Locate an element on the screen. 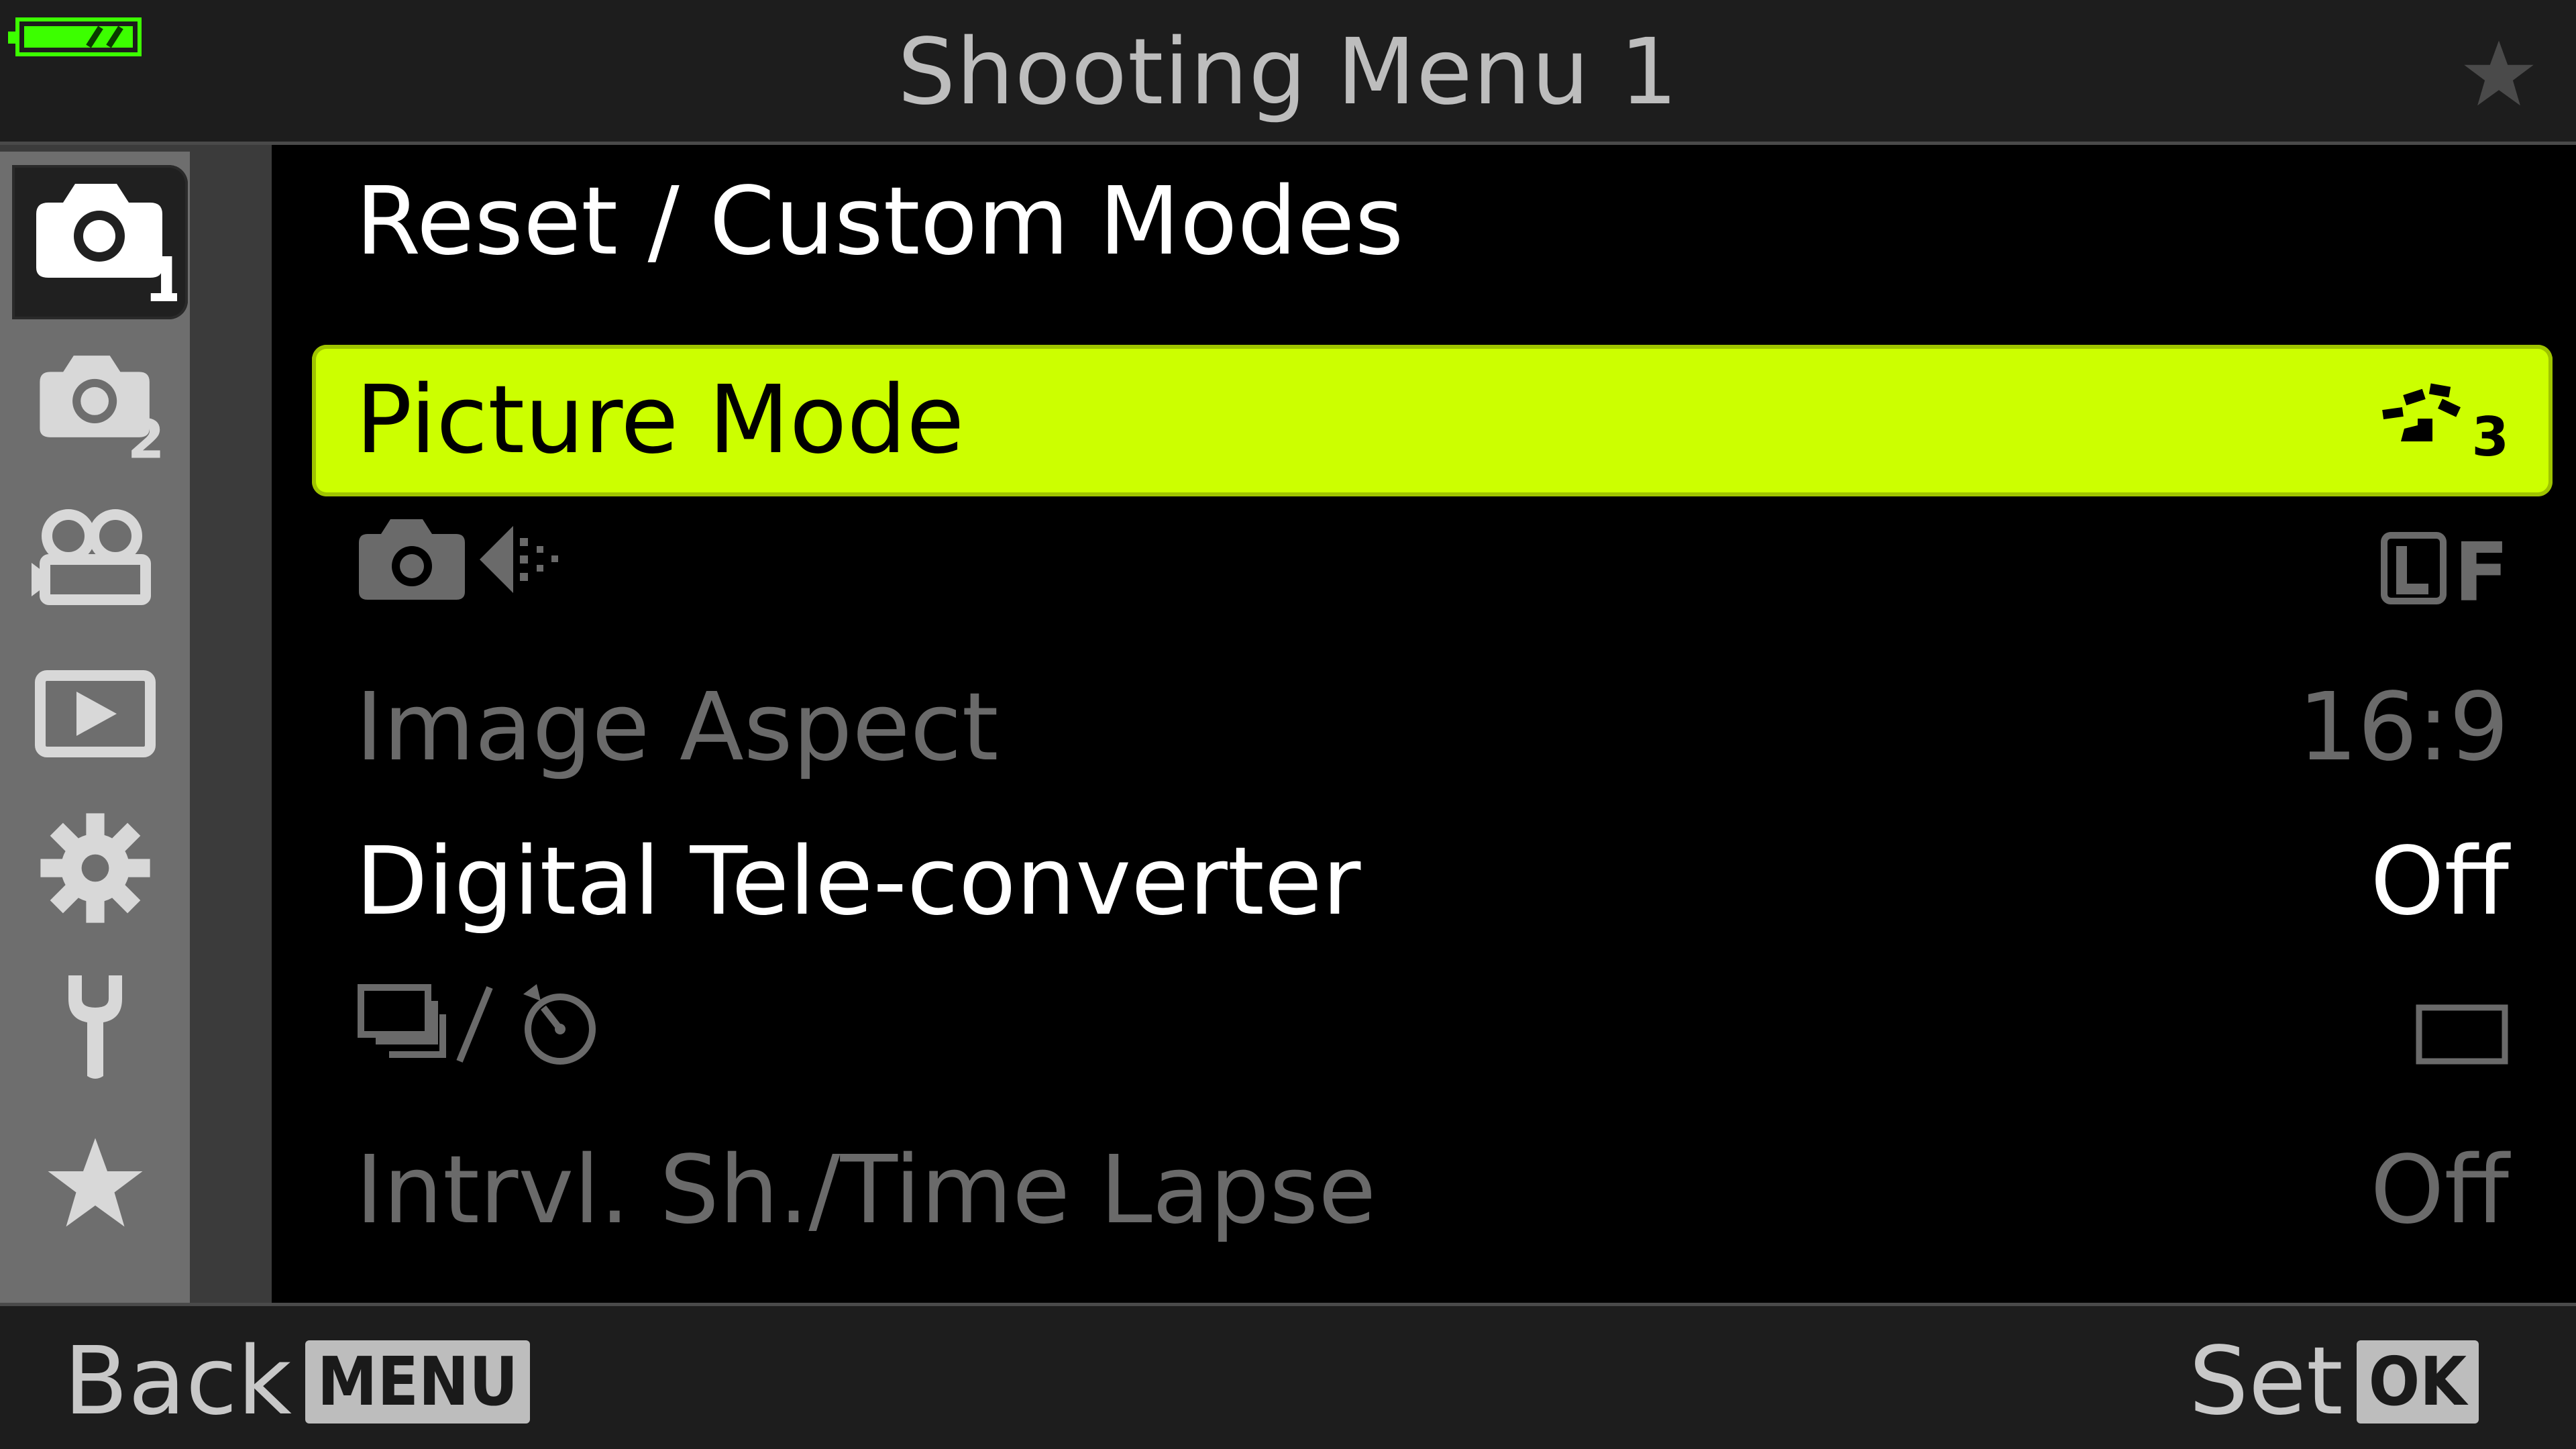 Image resolution: width=2576 pixels, height=1449 pixels. tab-strip: 1 2 is located at coordinates (95, 727).